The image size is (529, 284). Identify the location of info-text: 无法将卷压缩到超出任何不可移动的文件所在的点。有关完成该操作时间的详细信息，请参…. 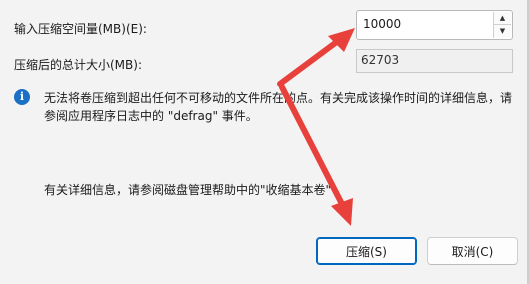
(278, 107).